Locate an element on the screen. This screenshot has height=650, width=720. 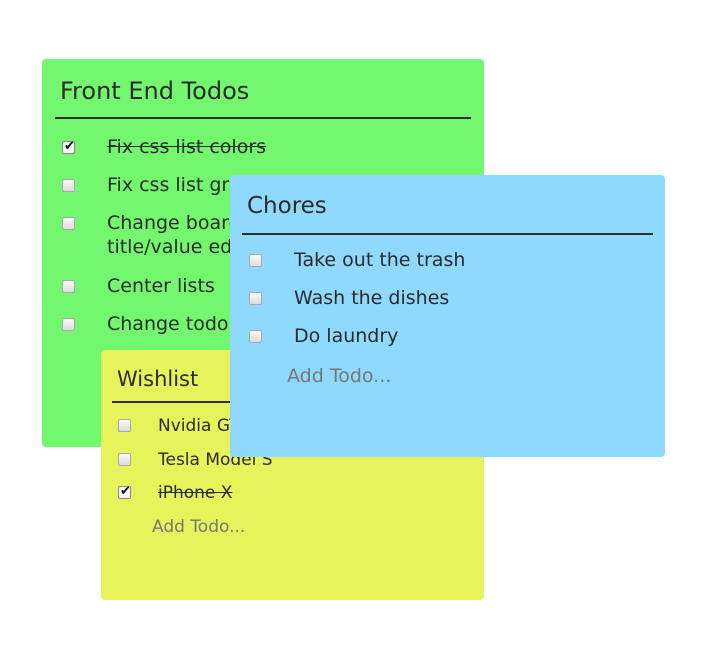
todo-label: iPhone X is located at coordinates (195, 493).